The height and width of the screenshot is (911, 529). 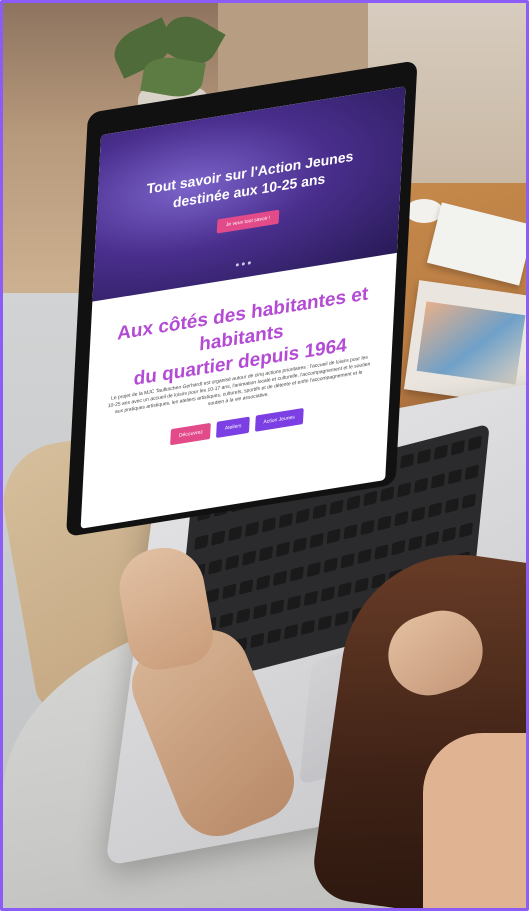 I want to click on magazine-art, so click(x=471, y=343).